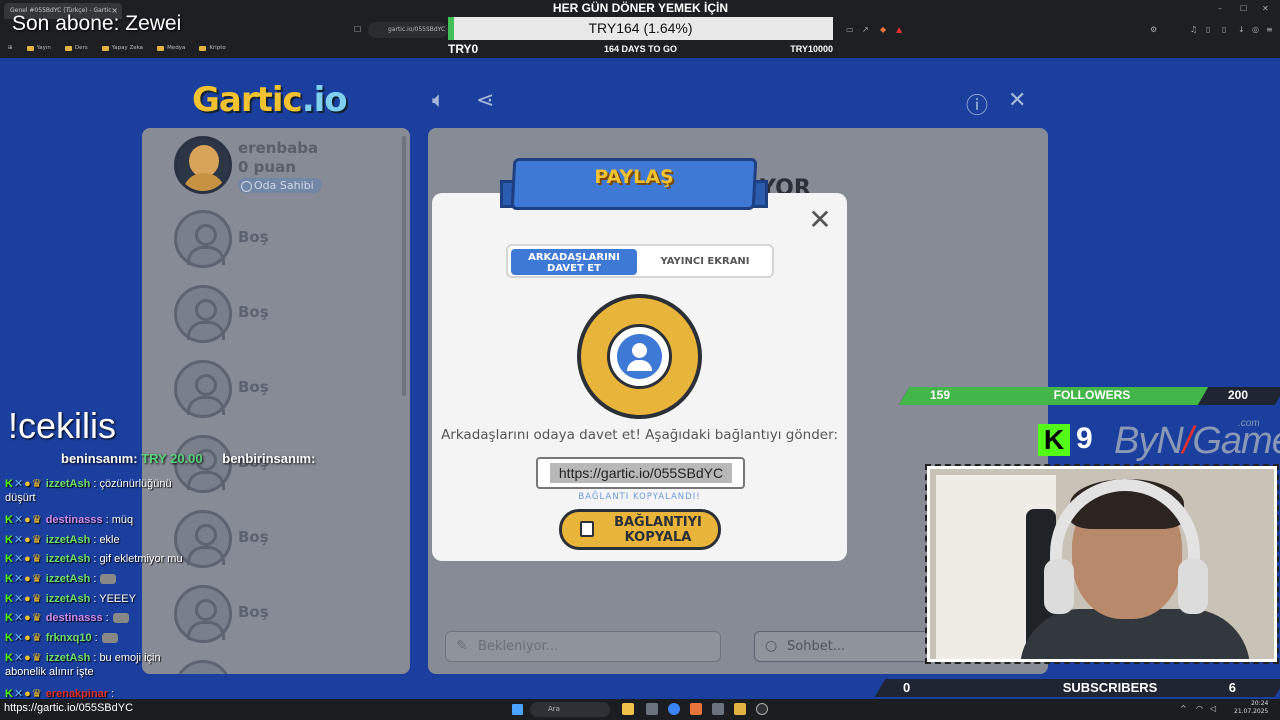 The width and height of the screenshot is (1280, 720). I want to click on task-view-icon, so click(652, 709).